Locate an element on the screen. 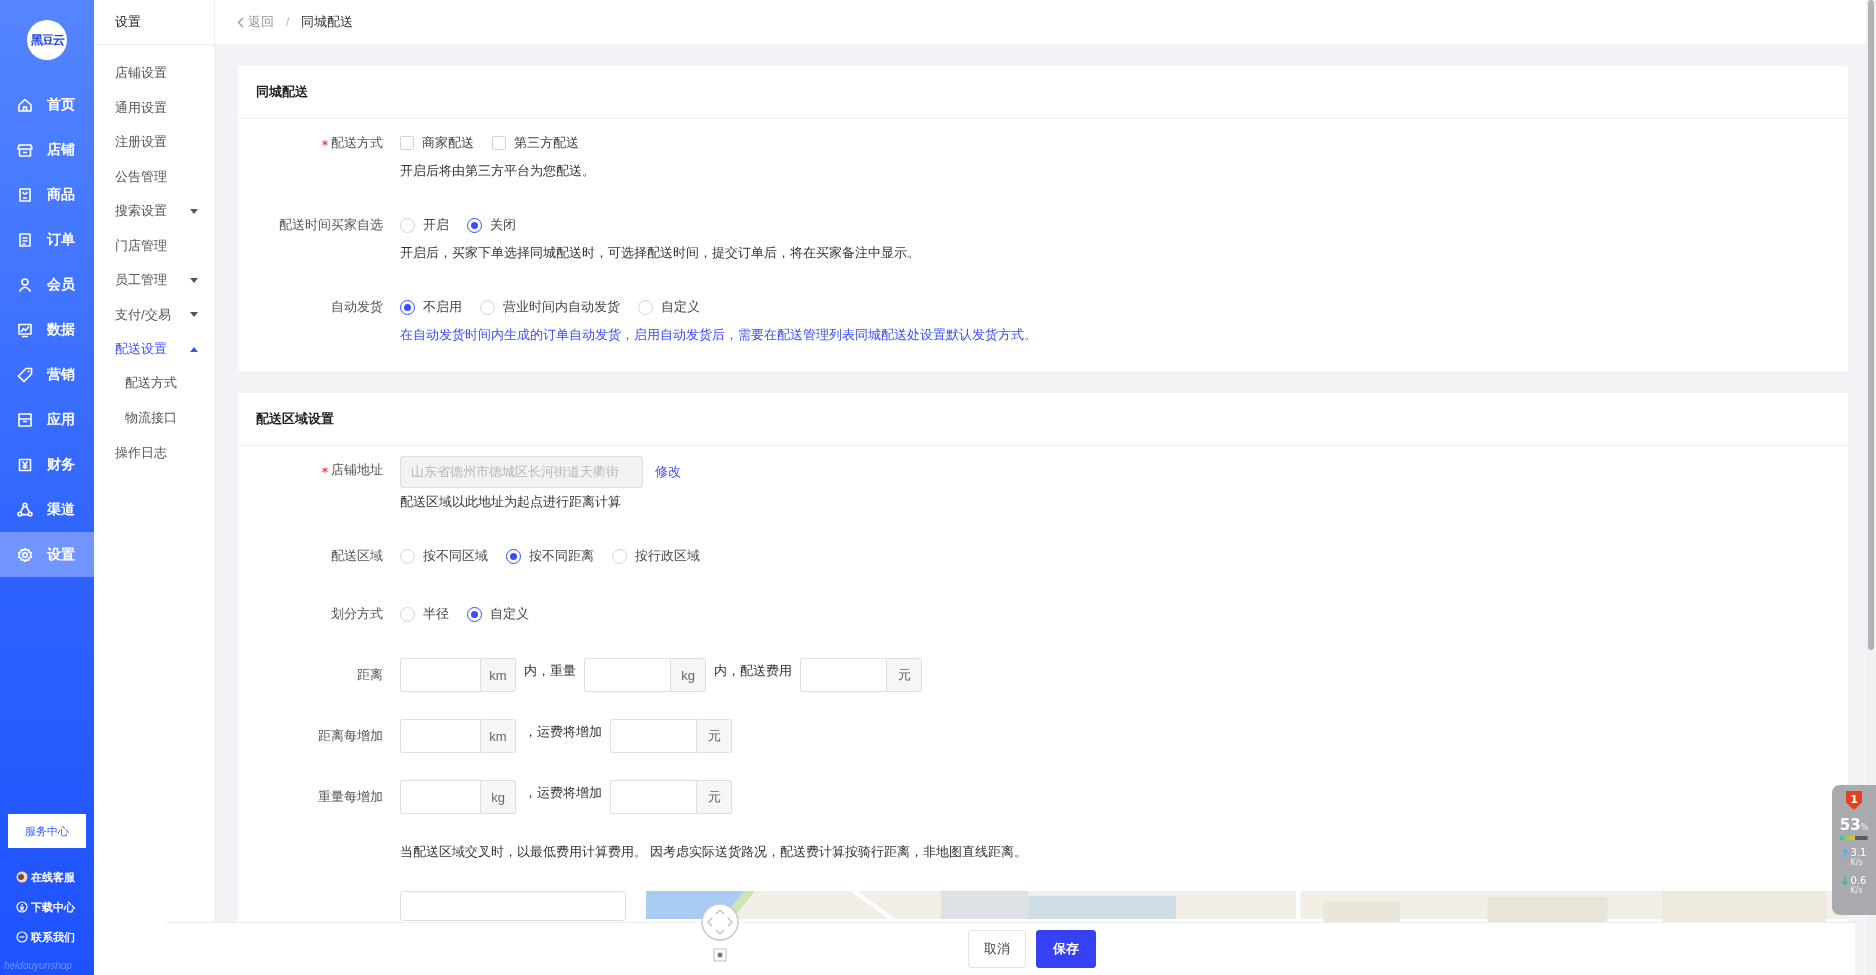 This screenshot has width=1876, height=975. field-label: 店铺地址 is located at coordinates (352, 470).